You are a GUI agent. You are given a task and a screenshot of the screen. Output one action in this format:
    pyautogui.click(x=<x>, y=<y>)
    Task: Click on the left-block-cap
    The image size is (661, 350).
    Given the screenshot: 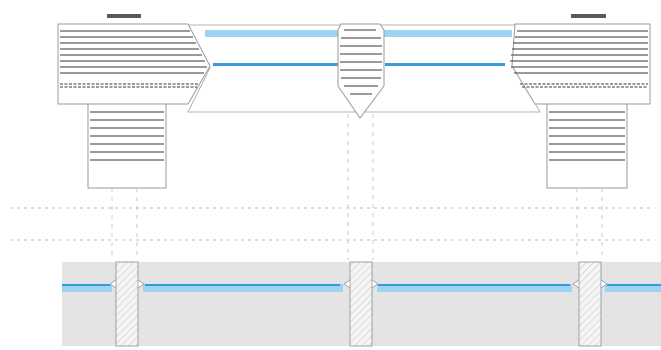 What is the action you would take?
    pyautogui.click(x=124, y=16)
    